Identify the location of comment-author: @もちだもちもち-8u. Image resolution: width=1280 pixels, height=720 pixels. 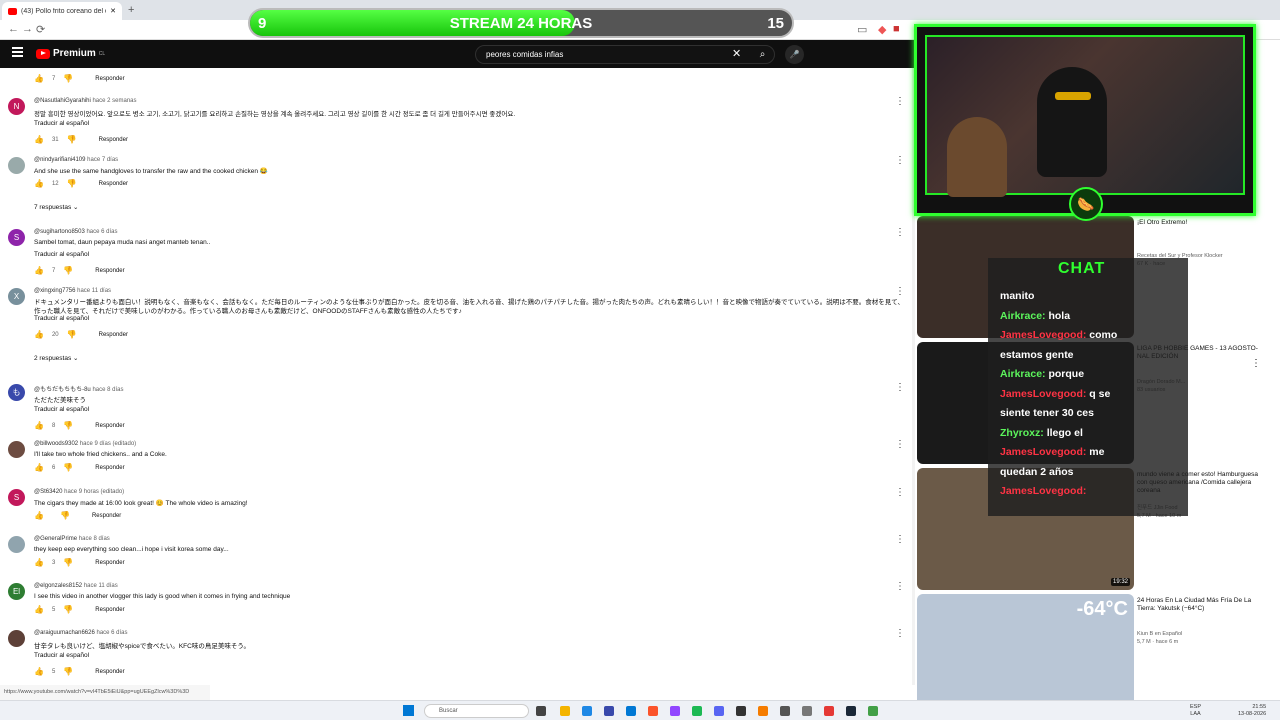
(62, 390).